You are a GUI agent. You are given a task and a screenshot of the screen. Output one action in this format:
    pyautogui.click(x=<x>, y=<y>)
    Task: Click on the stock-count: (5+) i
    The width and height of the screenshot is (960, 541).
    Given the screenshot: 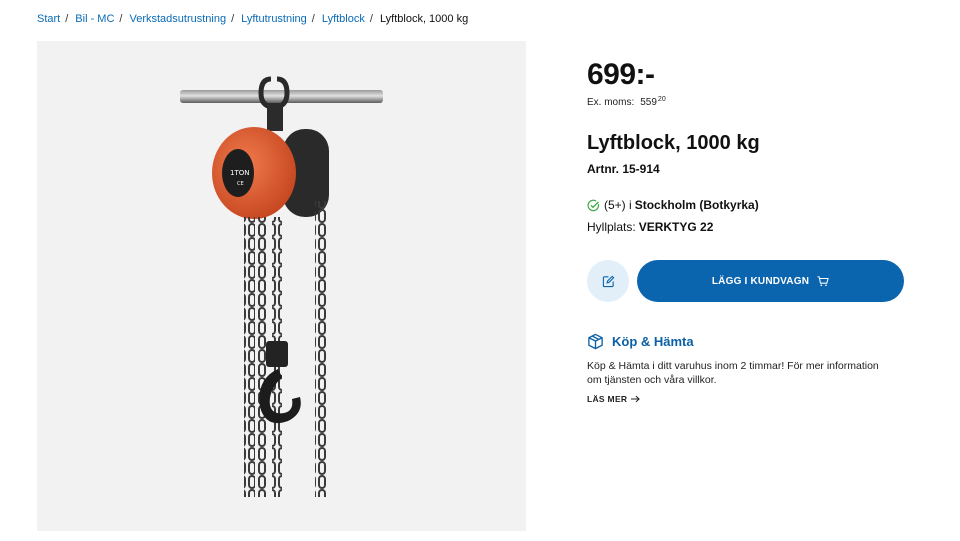 What is the action you would take?
    pyautogui.click(x=618, y=205)
    